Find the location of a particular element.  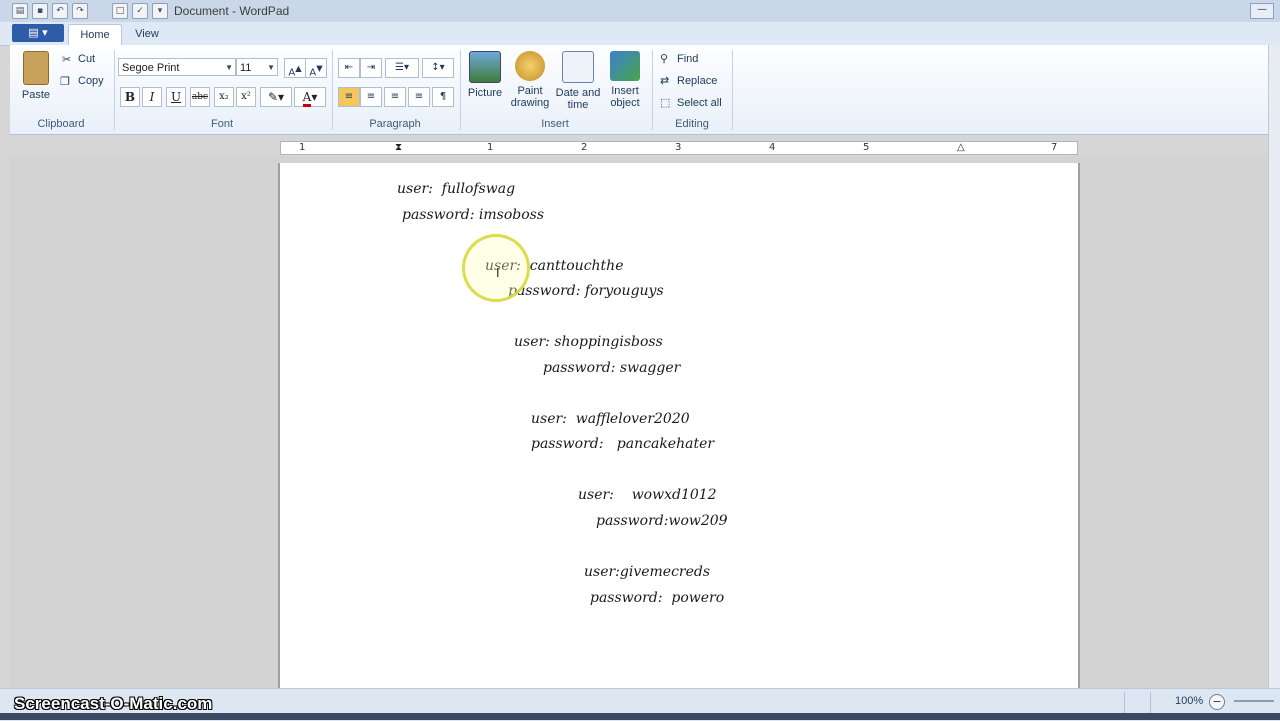

line-spacing-button: ↕▾ is located at coordinates (438, 68).